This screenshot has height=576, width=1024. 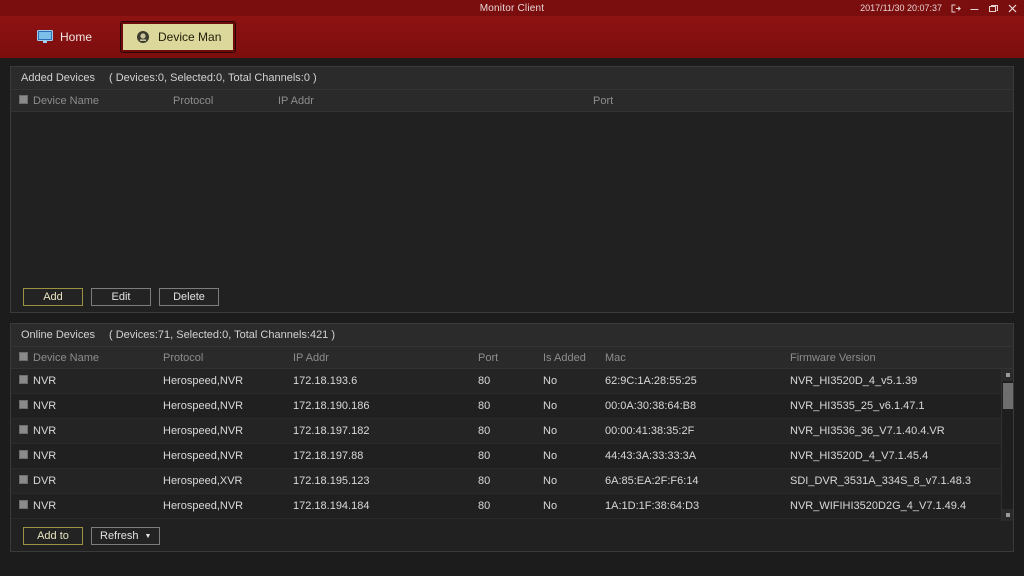 I want to click on tab-home: Home, so click(x=64, y=37).